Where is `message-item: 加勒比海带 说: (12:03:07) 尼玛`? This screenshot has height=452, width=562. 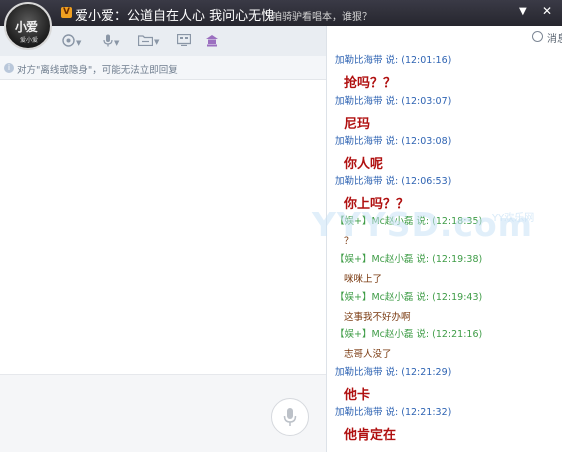
message-item: 加勒比海带 说: (12:03:07) 尼玛 is located at coordinates (393, 114).